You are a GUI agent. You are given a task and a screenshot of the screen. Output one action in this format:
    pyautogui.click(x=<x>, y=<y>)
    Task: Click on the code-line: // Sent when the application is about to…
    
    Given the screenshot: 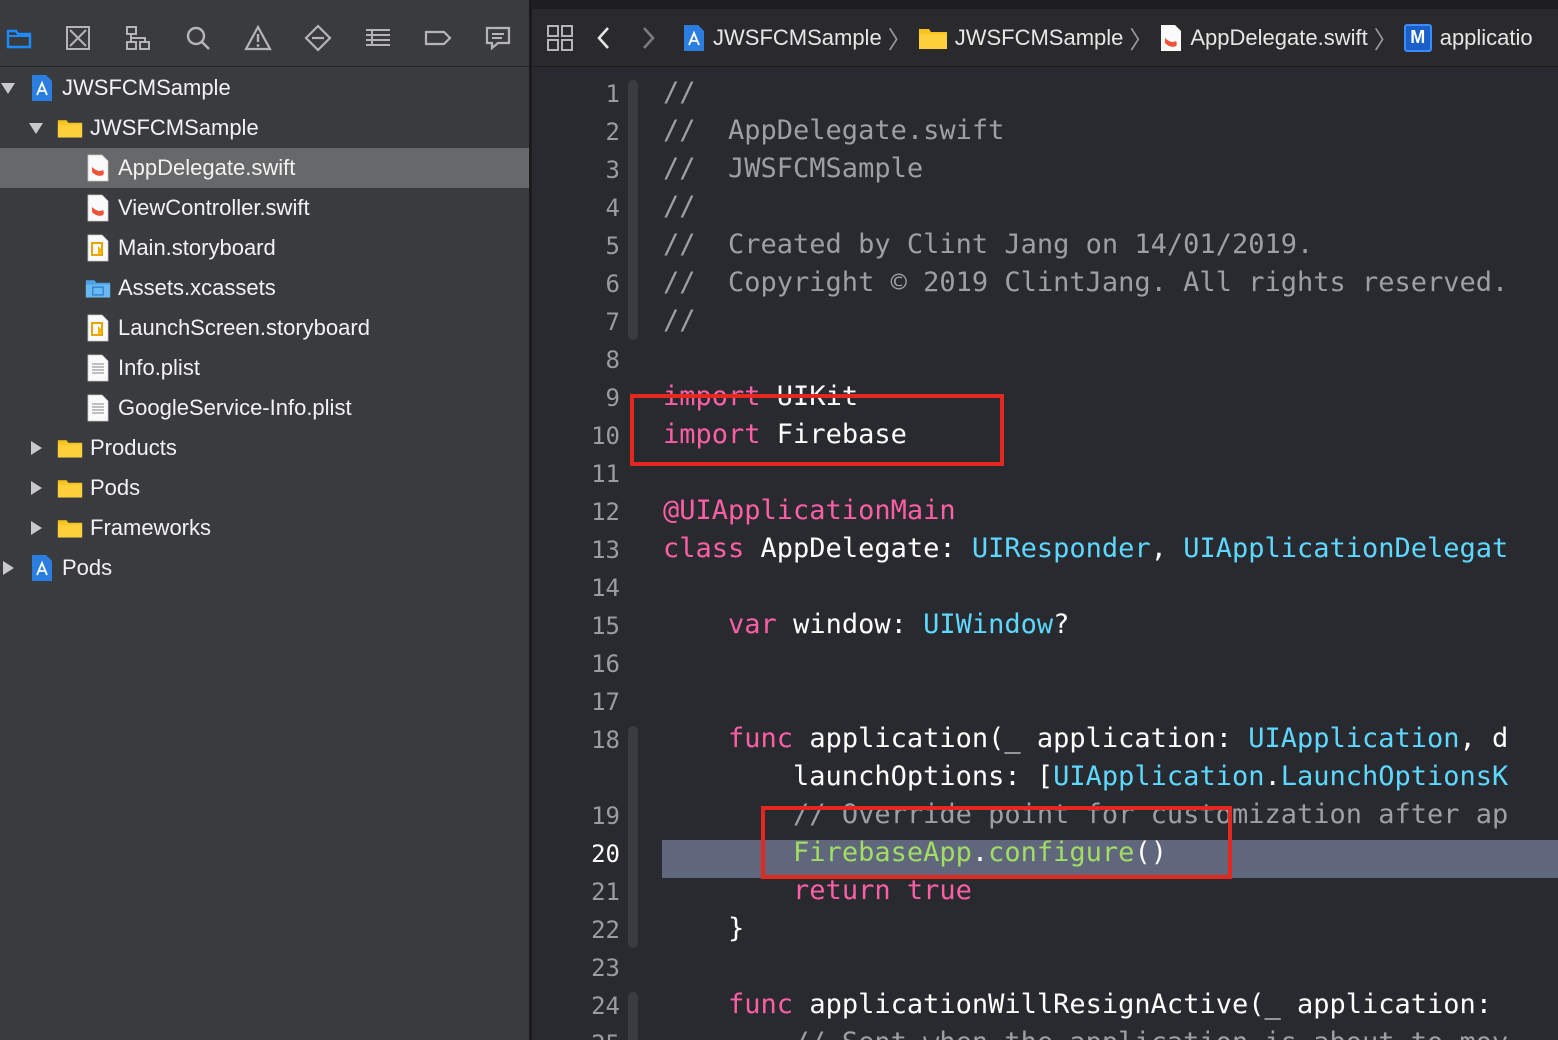 What is the action you would take?
    pyautogui.click(x=1085, y=1032)
    